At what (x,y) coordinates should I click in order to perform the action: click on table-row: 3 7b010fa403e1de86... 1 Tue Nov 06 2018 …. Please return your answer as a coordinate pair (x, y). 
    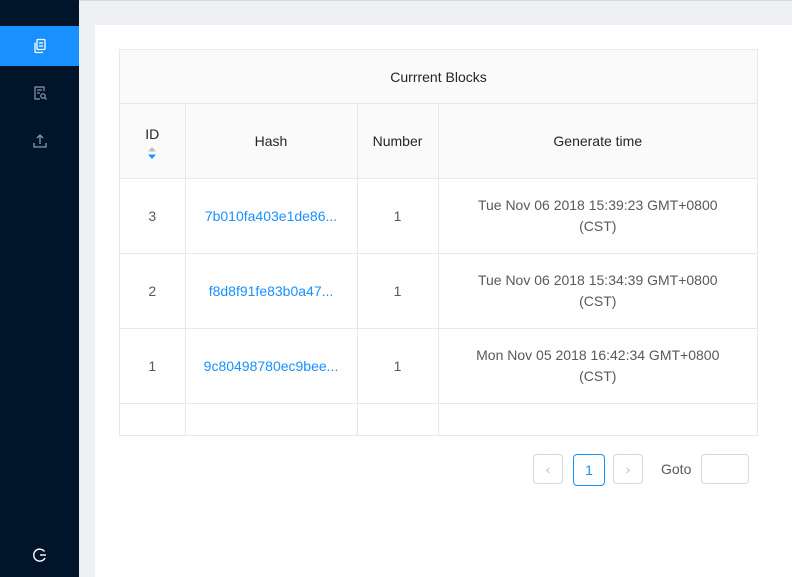
    Looking at the image, I should click on (438, 216).